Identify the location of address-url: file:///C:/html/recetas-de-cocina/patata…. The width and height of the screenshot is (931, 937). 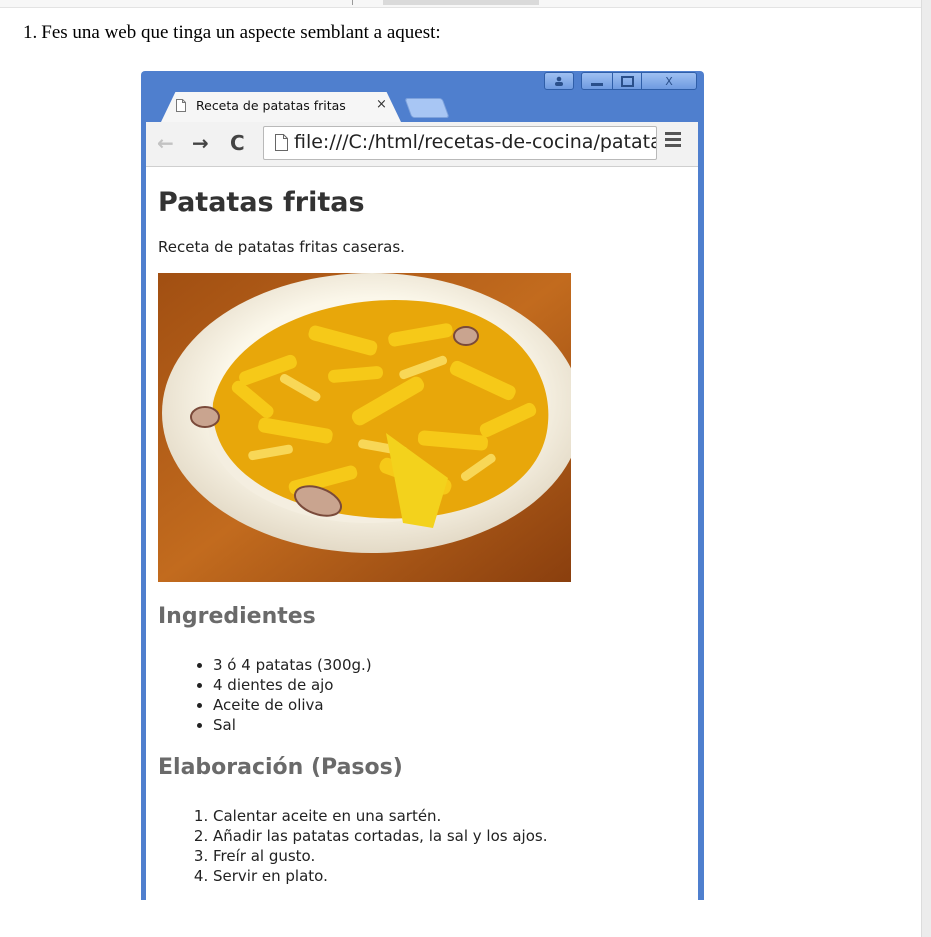
(475, 142).